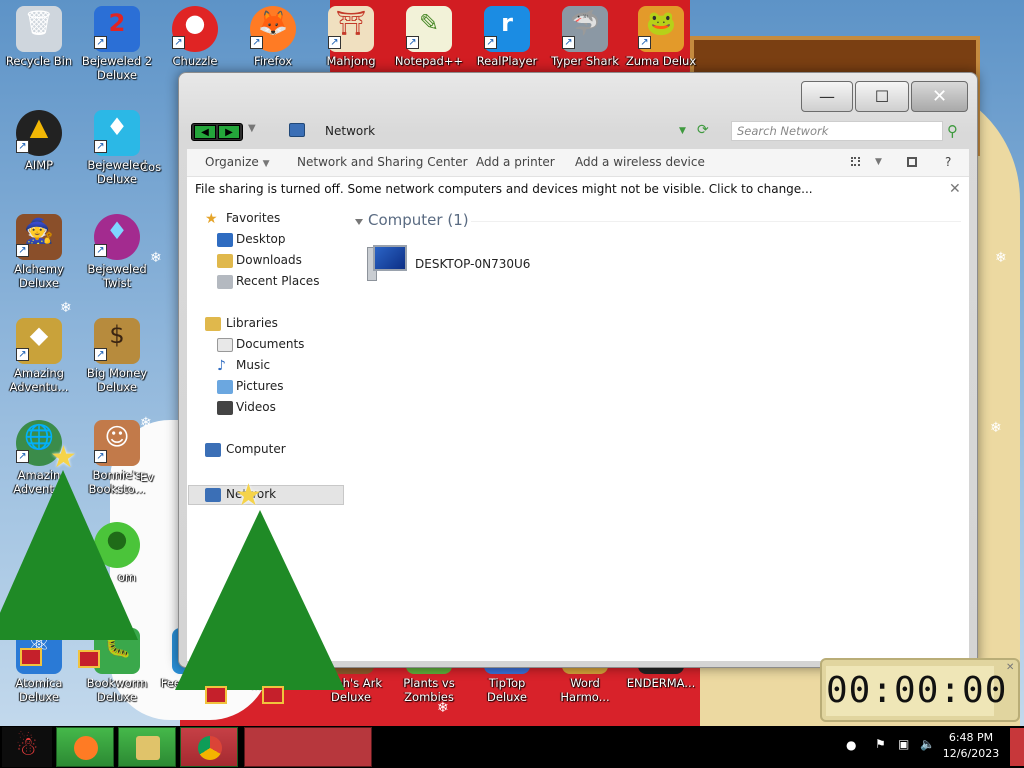  What do you see at coordinates (205, 132) in the screenshot?
I see `back-button: ◀` at bounding box center [205, 132].